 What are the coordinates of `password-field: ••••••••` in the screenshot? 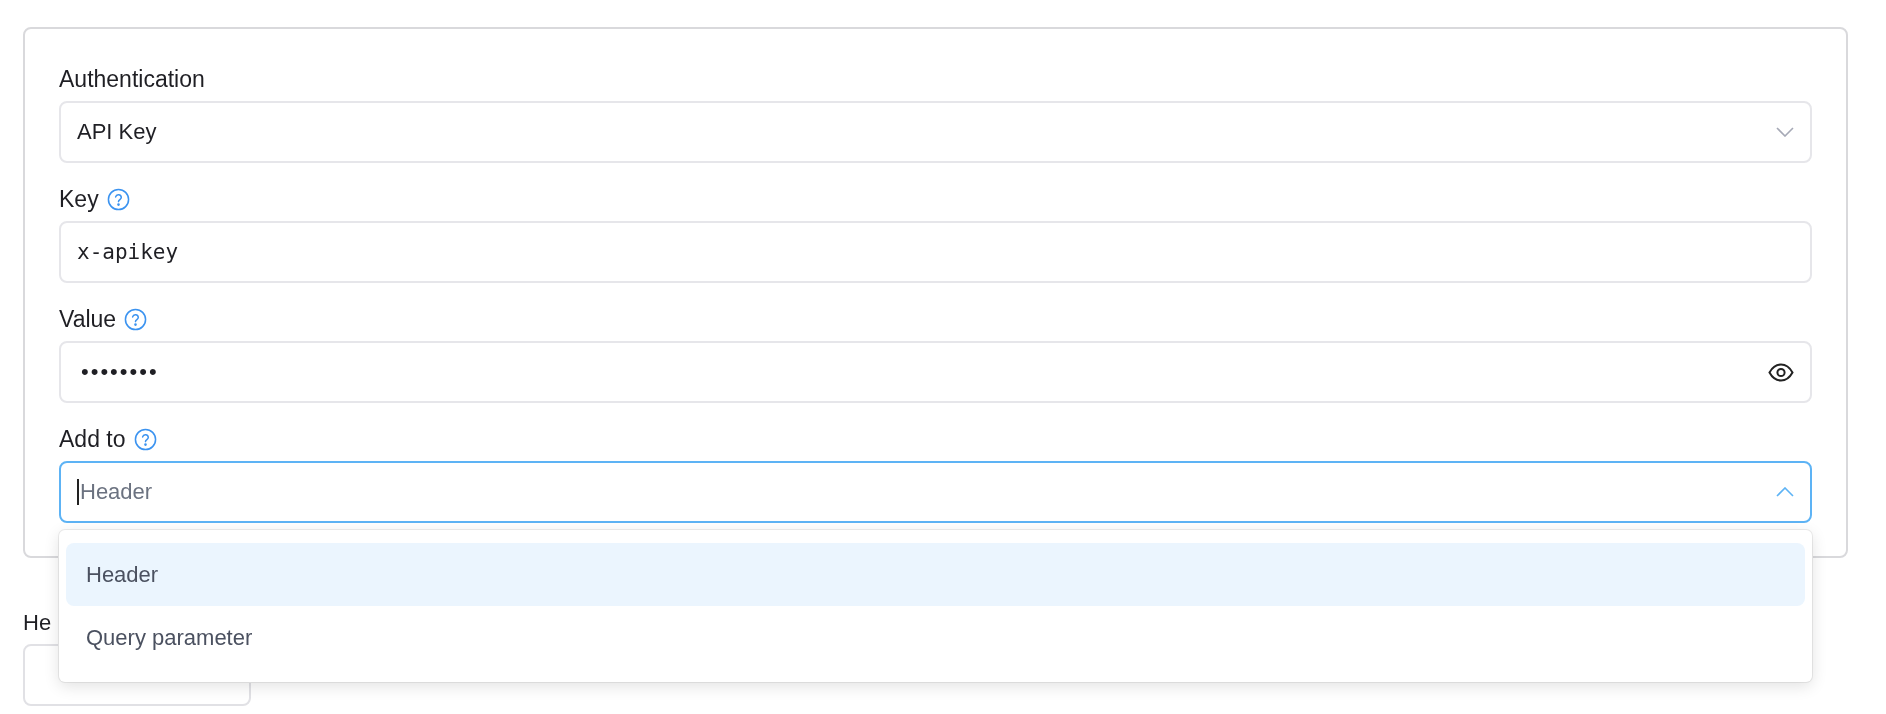 It's located at (935, 372).